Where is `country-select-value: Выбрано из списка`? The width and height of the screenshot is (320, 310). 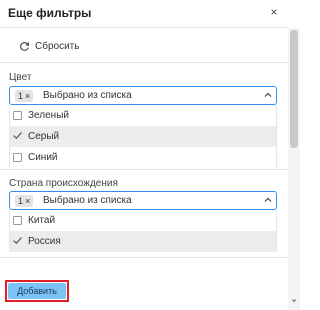
country-select-value: Выбрано из списка is located at coordinates (87, 200).